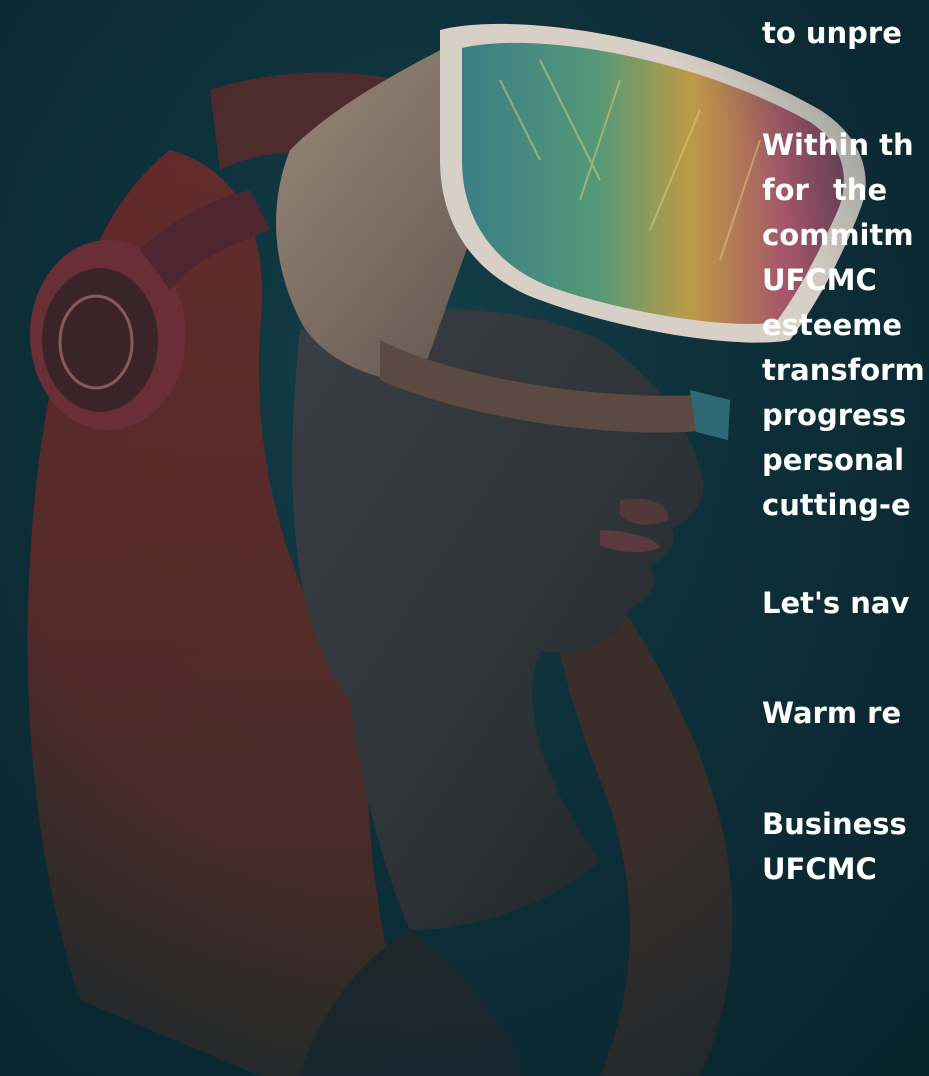 The width and height of the screenshot is (929, 1076). Describe the element at coordinates (843, 370) in the screenshot. I see `paragraph-2-line-6: transform` at that location.